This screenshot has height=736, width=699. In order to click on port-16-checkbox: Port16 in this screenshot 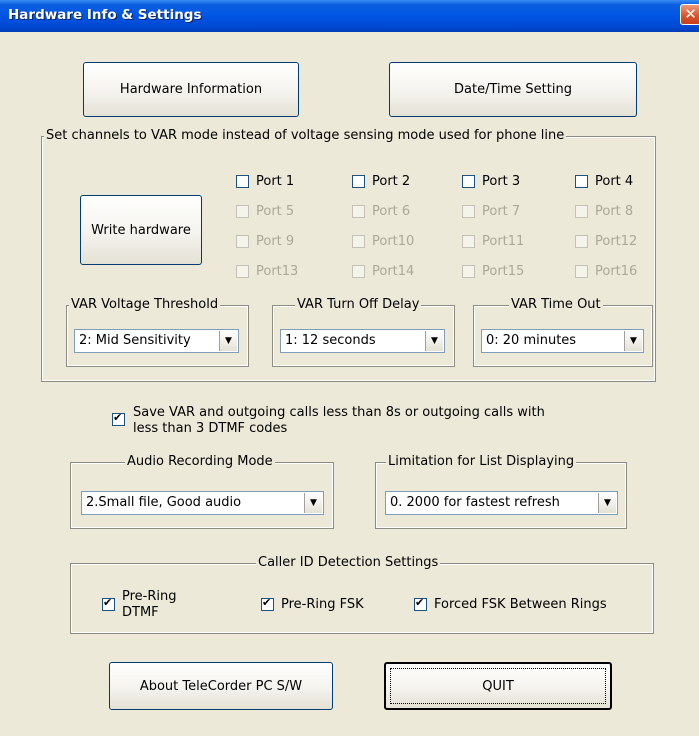, I will do `click(606, 271)`.